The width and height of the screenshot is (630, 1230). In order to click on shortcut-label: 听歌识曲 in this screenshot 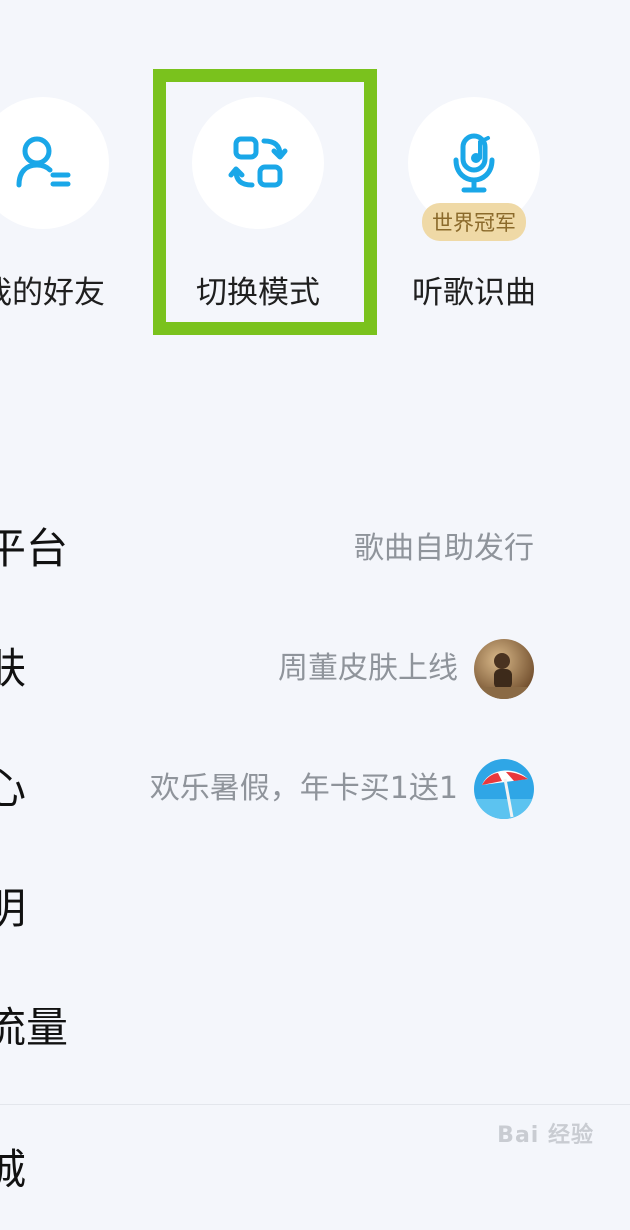, I will do `click(474, 293)`.